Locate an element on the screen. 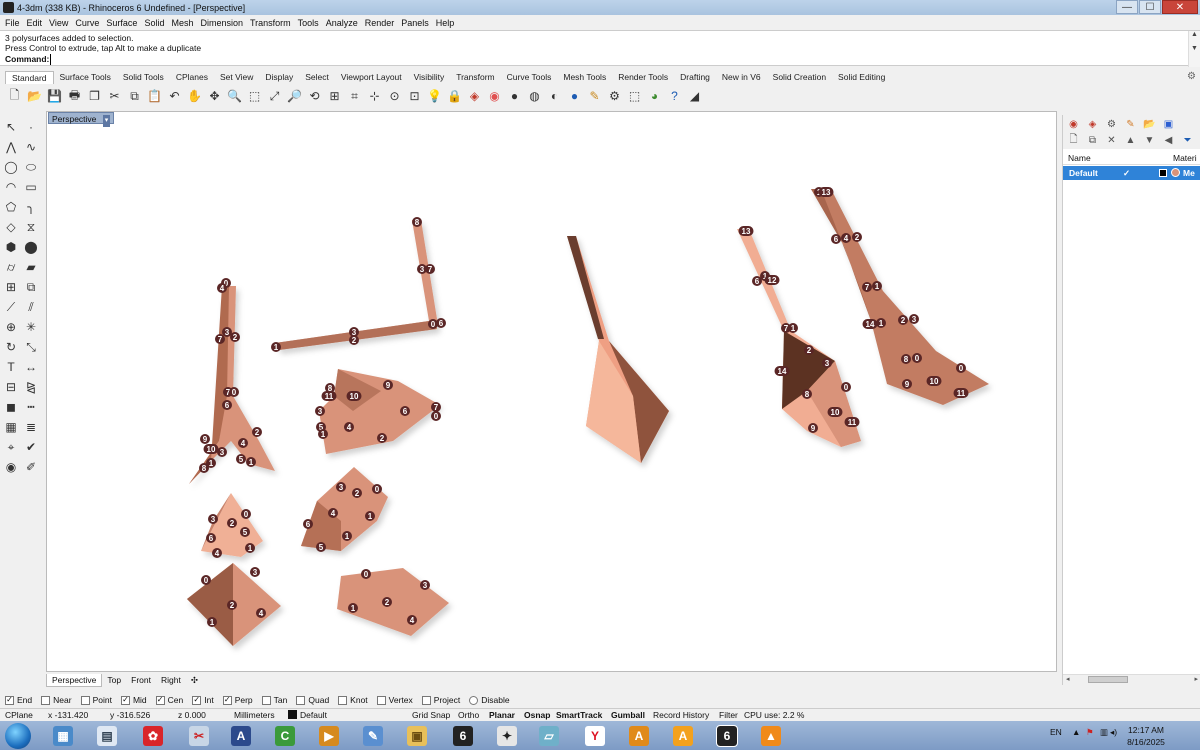  taskbar-app-autocad-icon: A is located at coordinates (639, 736).